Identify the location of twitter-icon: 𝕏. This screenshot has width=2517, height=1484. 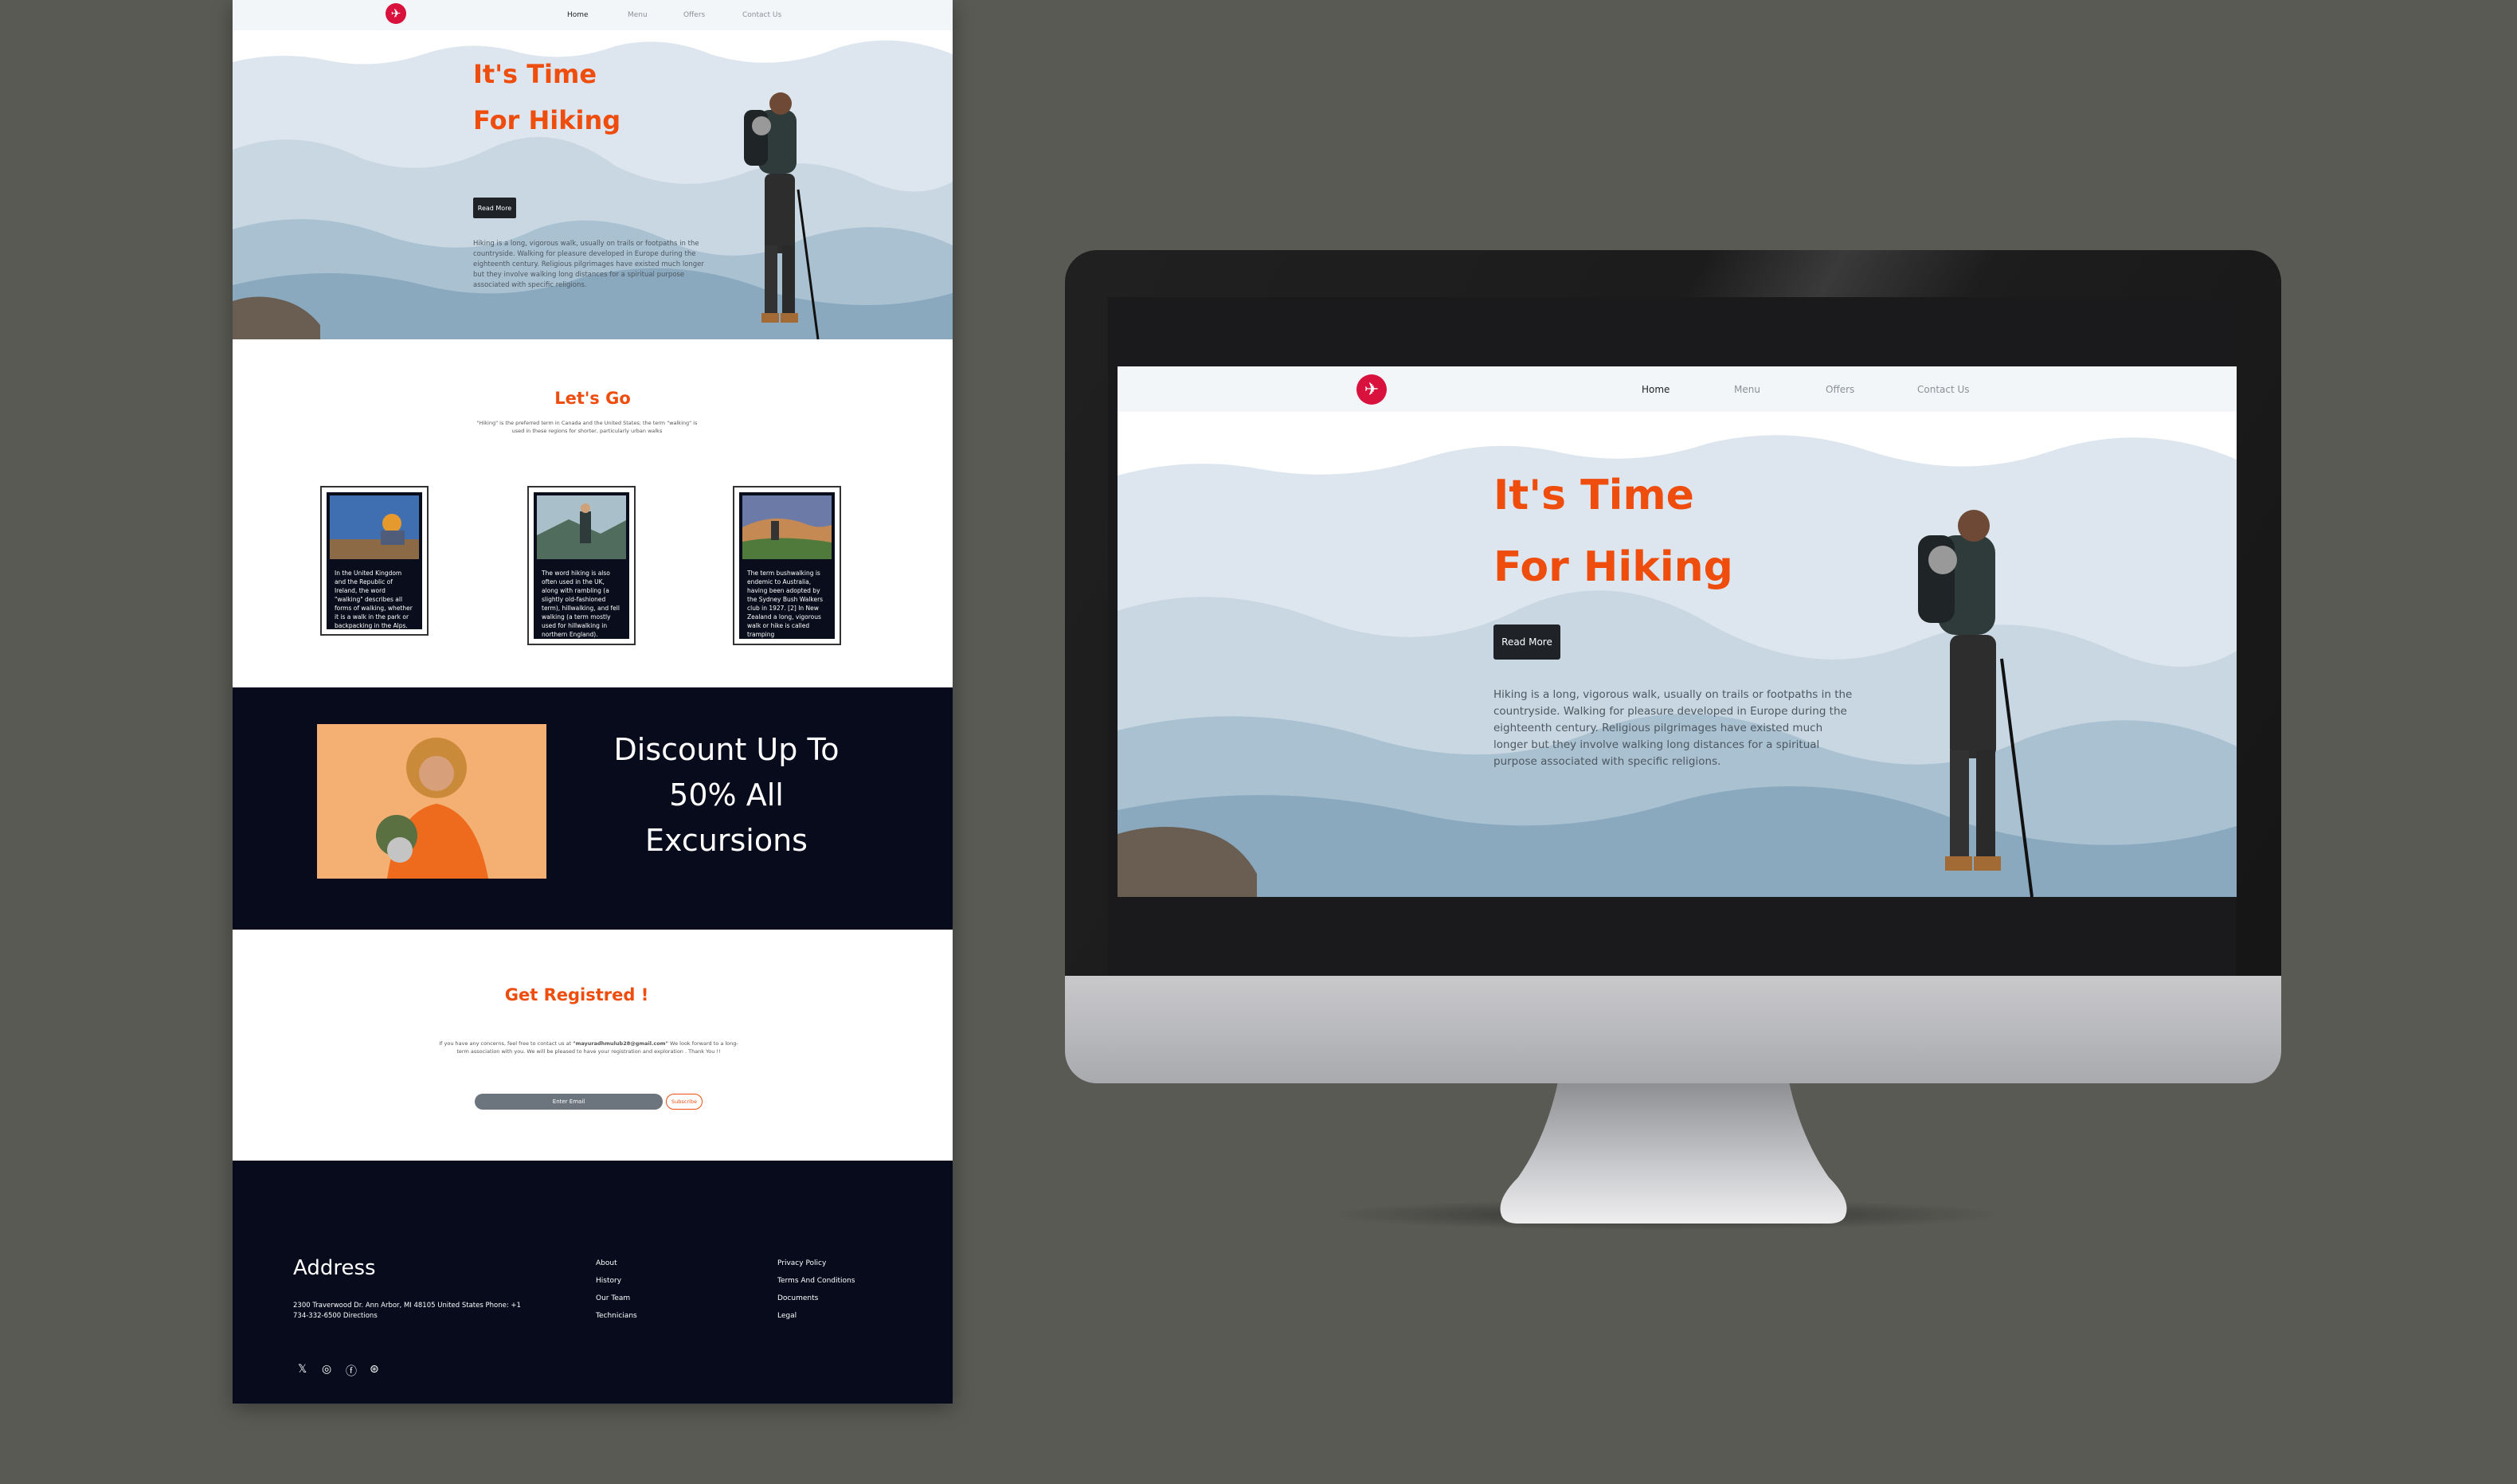
(303, 1369).